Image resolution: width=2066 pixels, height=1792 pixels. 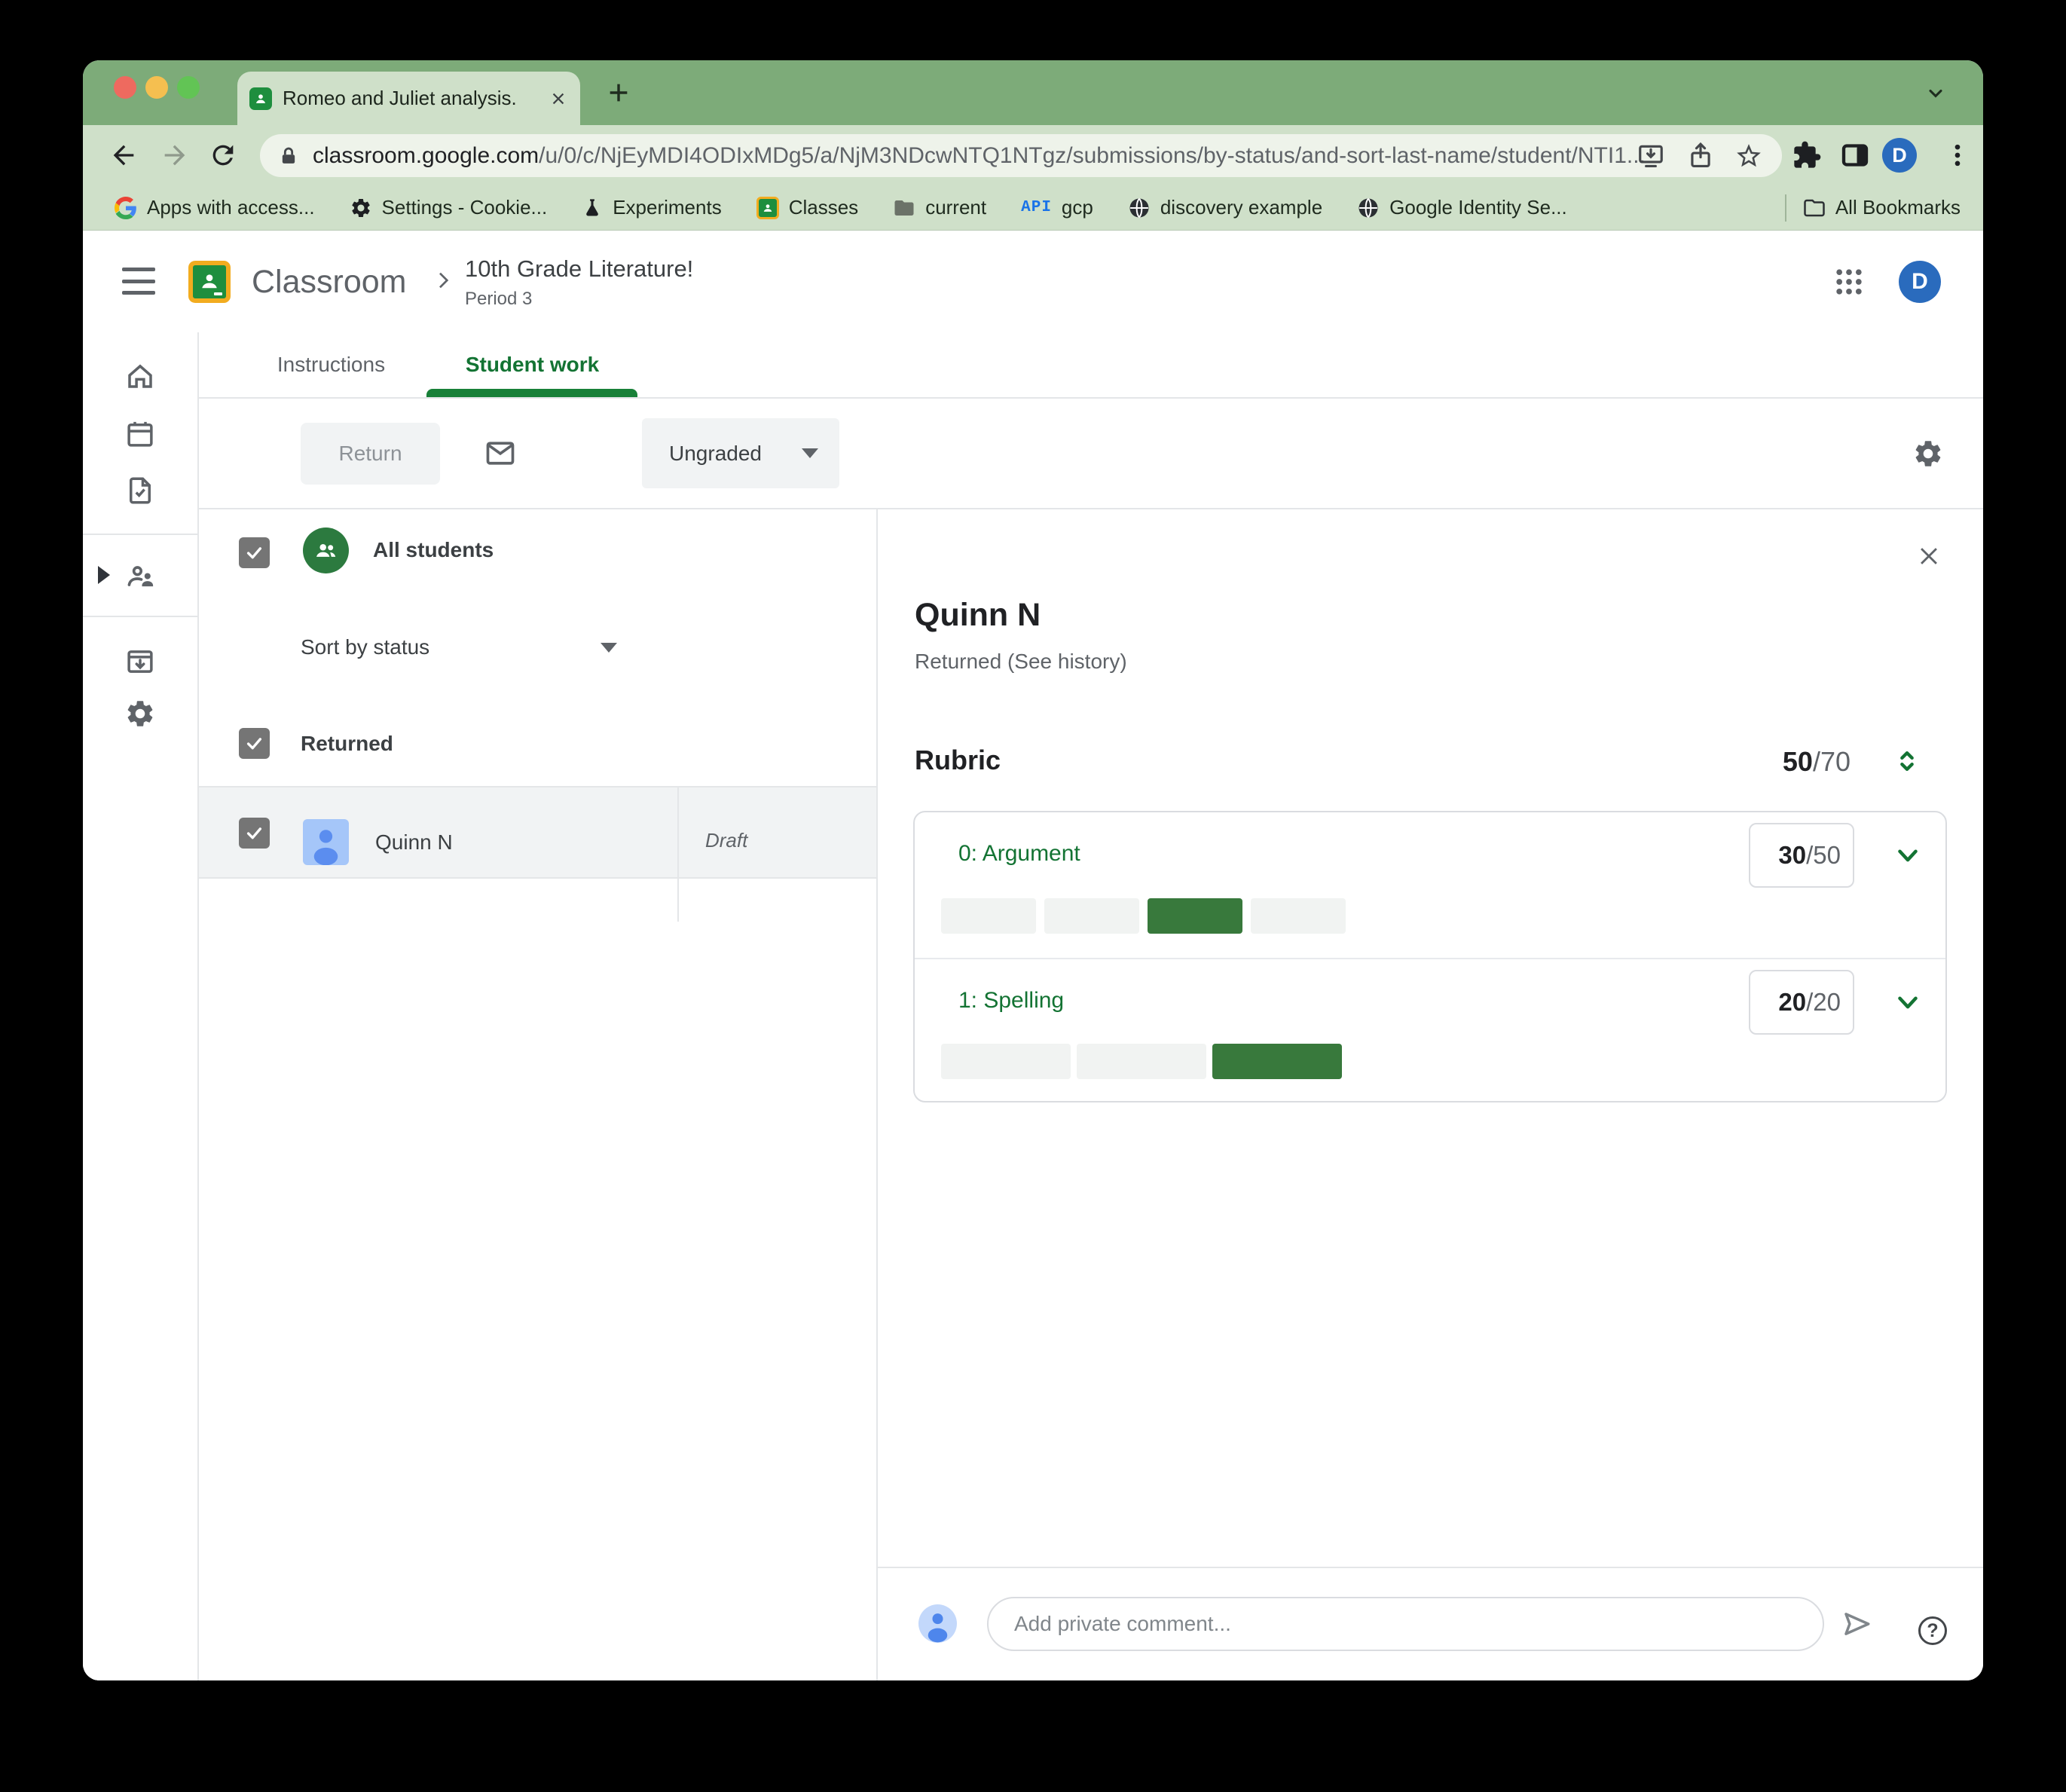 What do you see at coordinates (138, 282) in the screenshot?
I see `main-menu-hamburger-icon` at bounding box center [138, 282].